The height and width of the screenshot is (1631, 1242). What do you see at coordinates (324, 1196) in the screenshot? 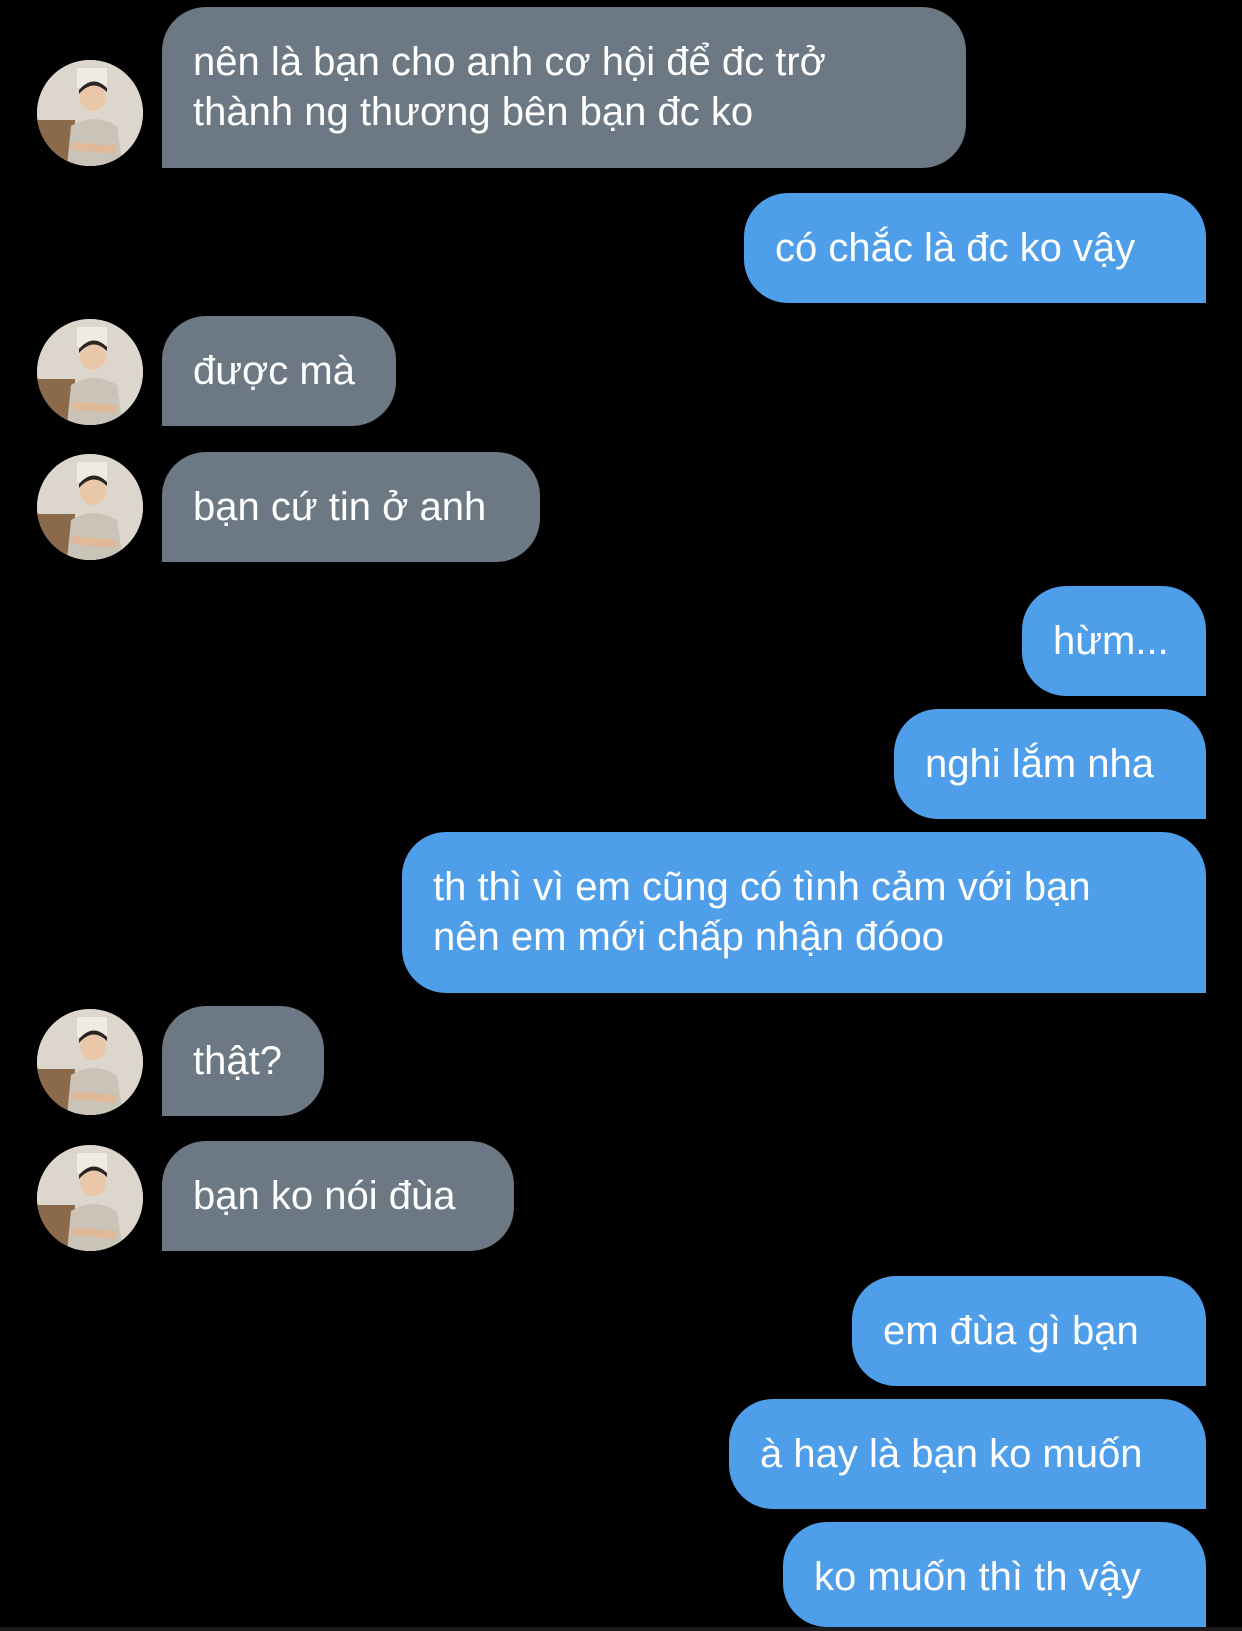
I see `message-text: bạn ko nói đùa` at bounding box center [324, 1196].